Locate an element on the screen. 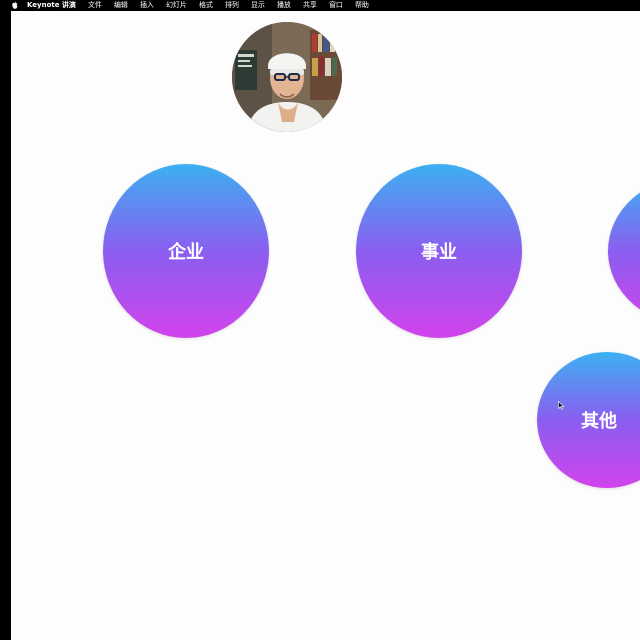  menu-edit: 编辑 is located at coordinates (121, 5).